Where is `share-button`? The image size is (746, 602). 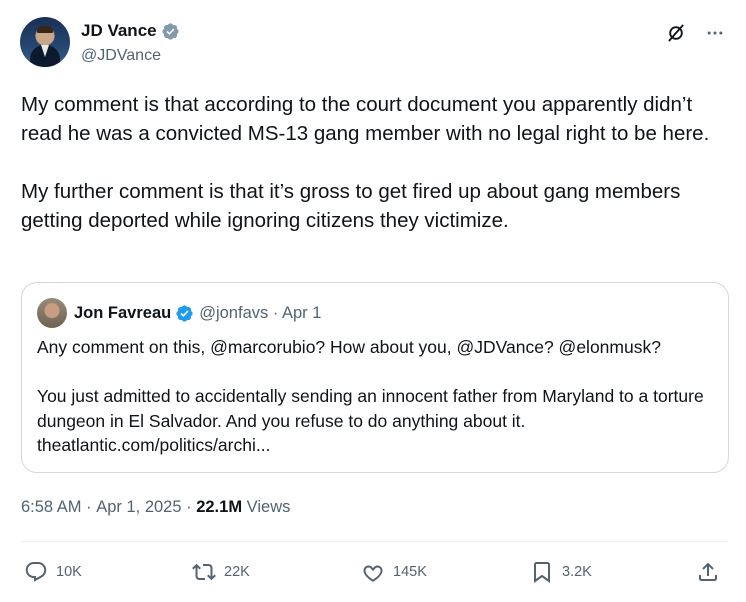
share-button is located at coordinates (708, 572).